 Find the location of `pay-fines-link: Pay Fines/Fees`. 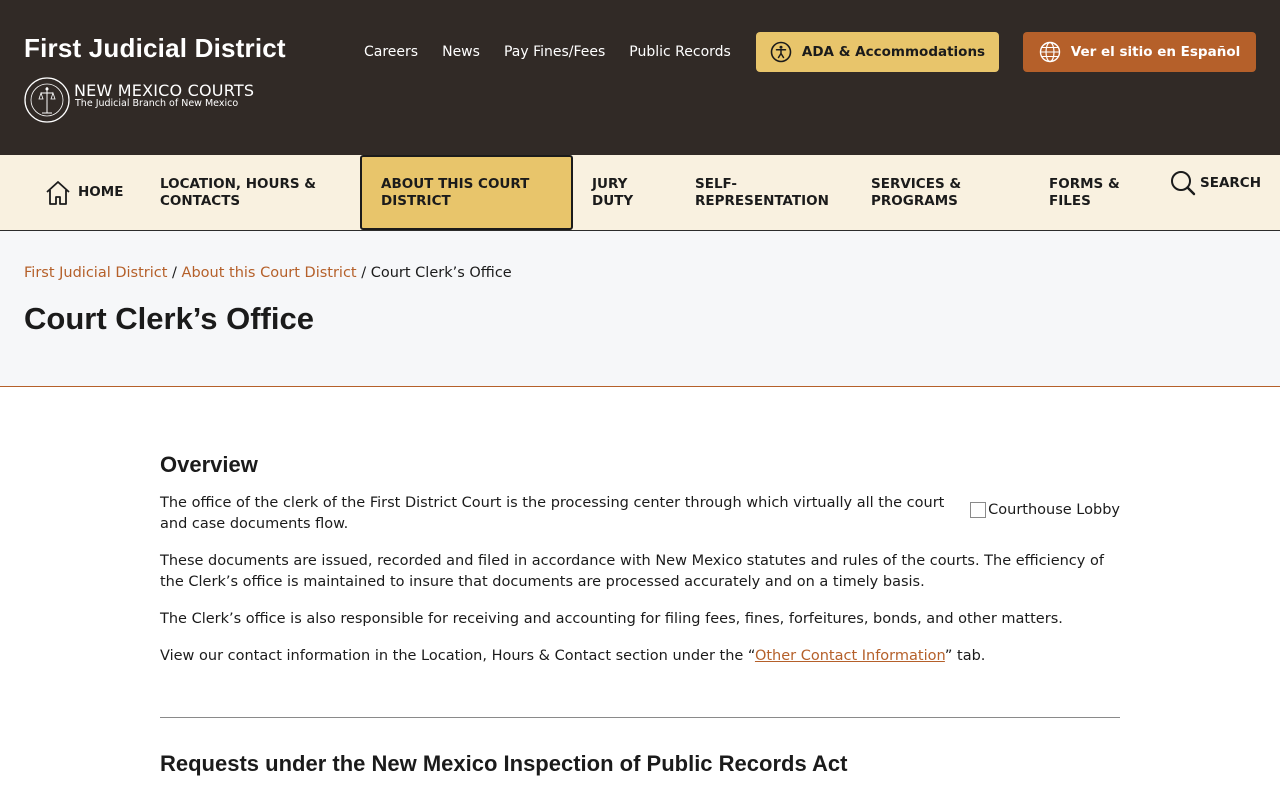

pay-fines-link: Pay Fines/Fees is located at coordinates (554, 52).